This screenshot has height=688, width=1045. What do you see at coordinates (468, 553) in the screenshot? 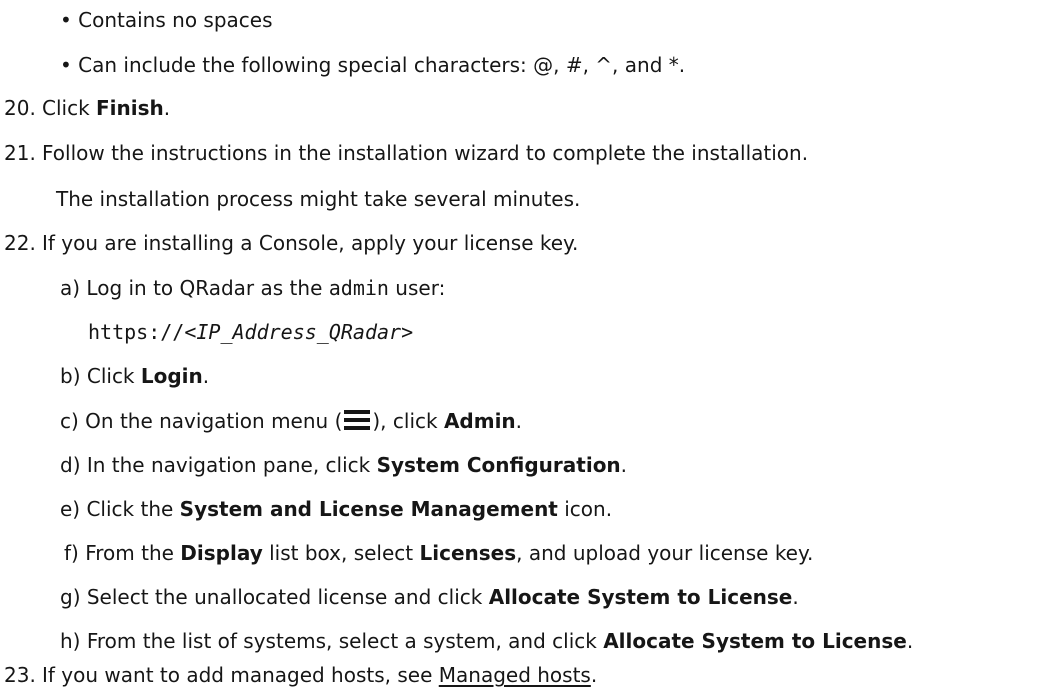
I see `licenses-label: Licenses` at bounding box center [468, 553].